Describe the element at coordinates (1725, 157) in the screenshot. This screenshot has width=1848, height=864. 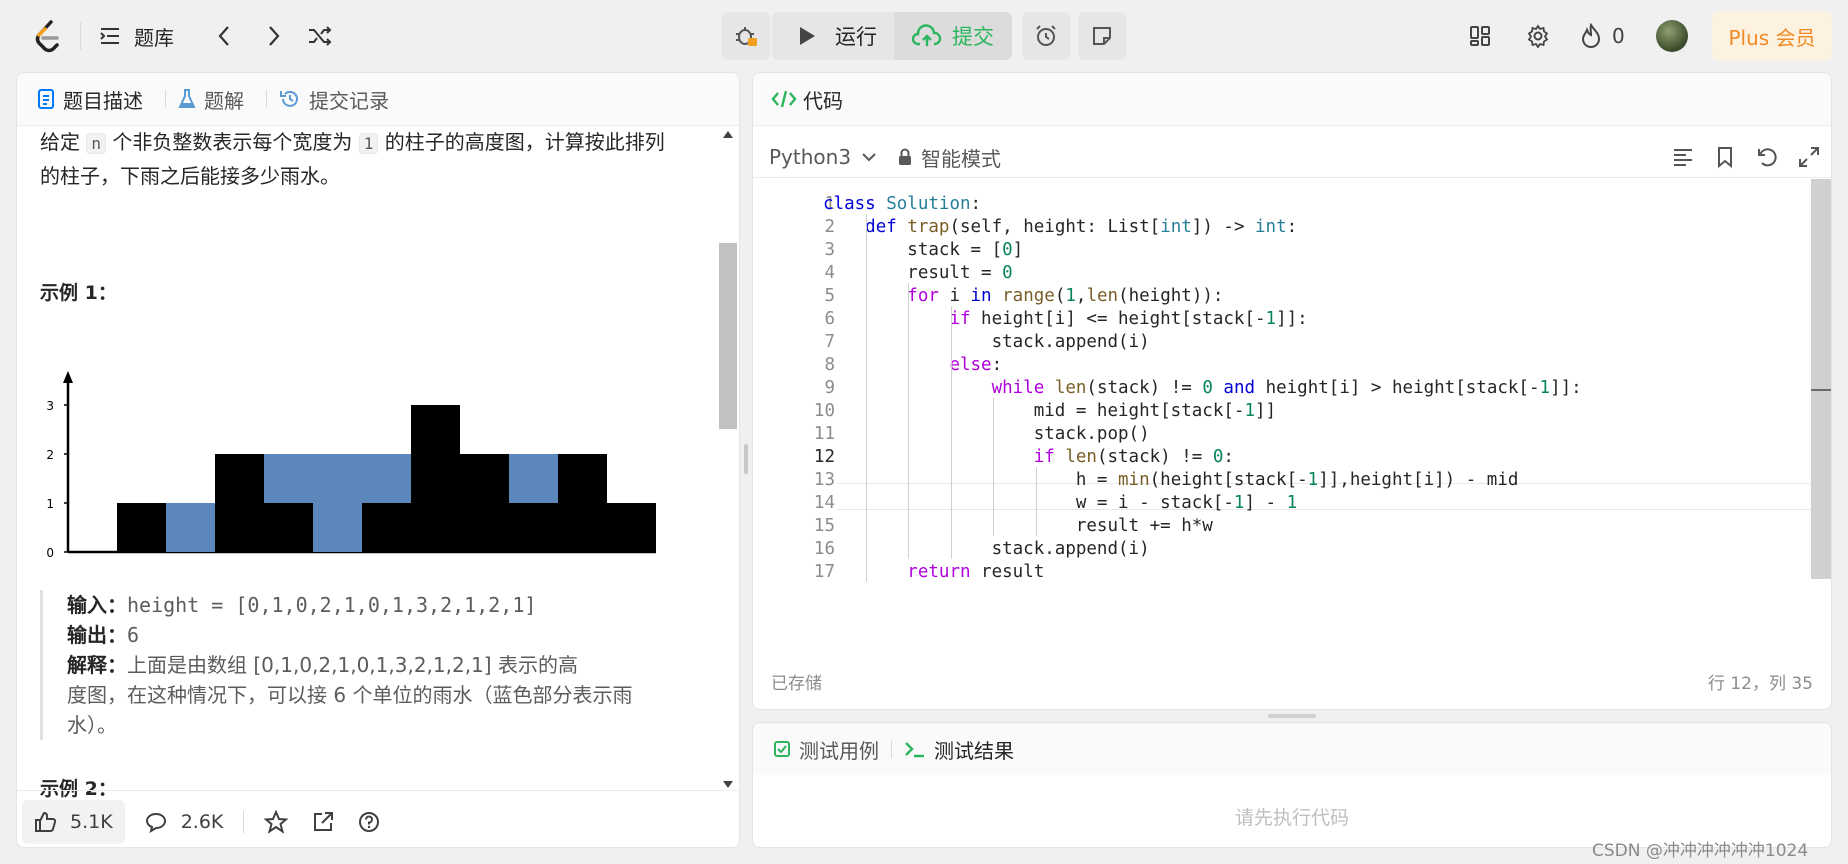
I see `bookmark-button` at that location.